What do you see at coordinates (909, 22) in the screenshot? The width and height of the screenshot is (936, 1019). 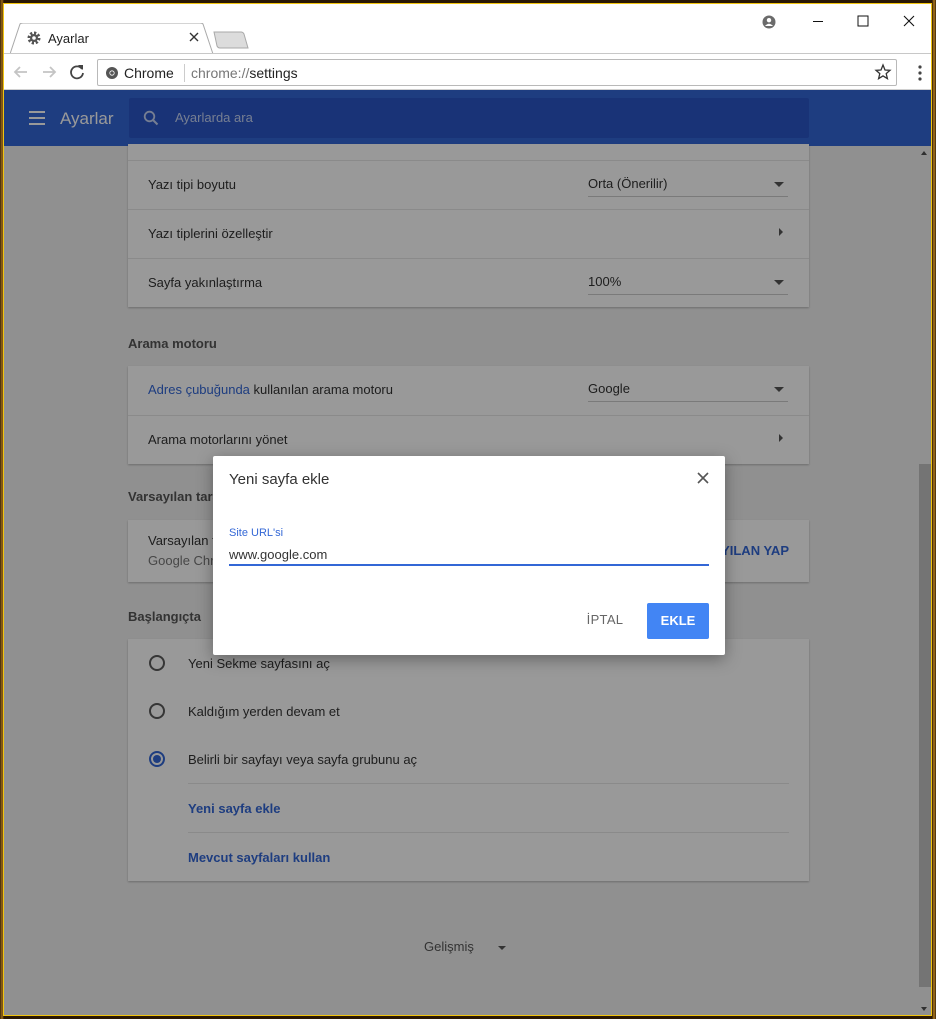 I see `close-window-button` at bounding box center [909, 22].